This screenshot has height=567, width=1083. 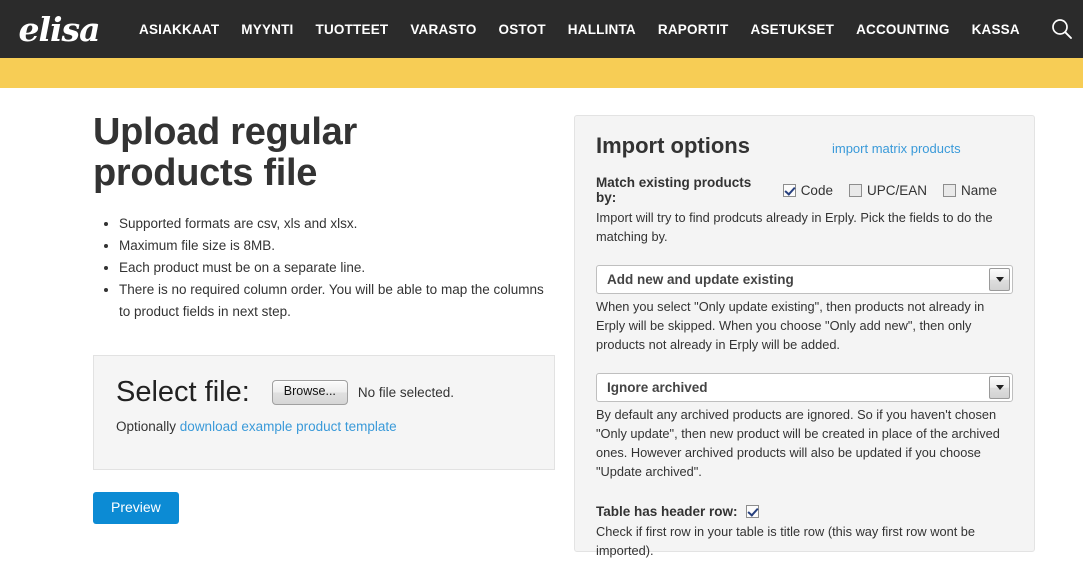 I want to click on nav-item-kassa: KASSA, so click(x=996, y=29).